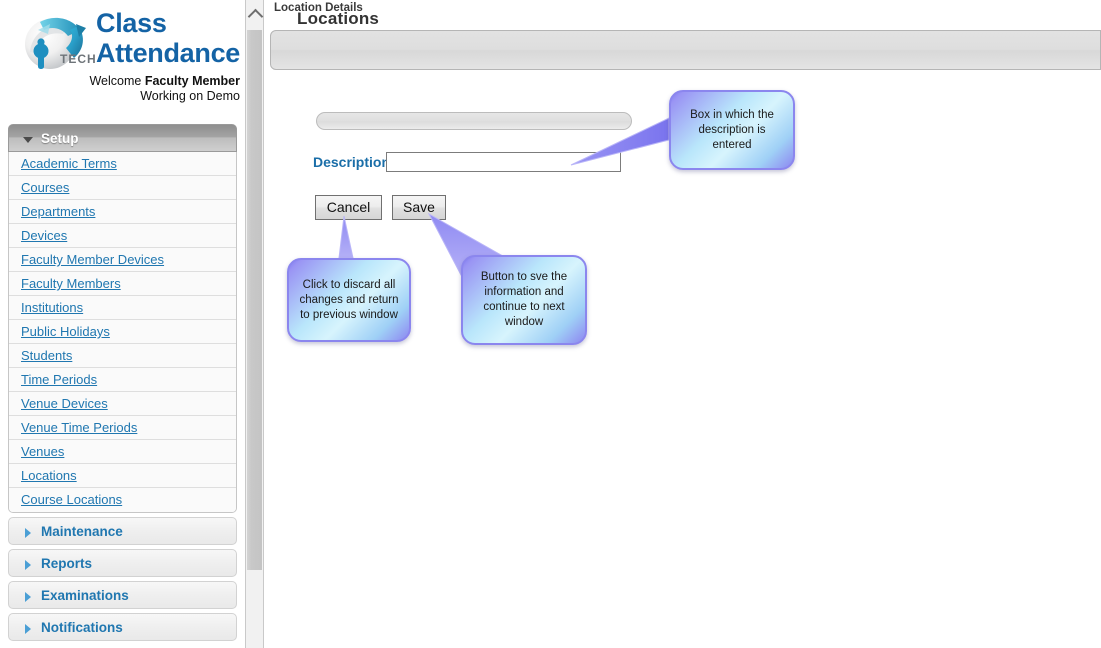 This screenshot has height=648, width=1101. I want to click on sidebar-section-setup: Setup, so click(122, 138).